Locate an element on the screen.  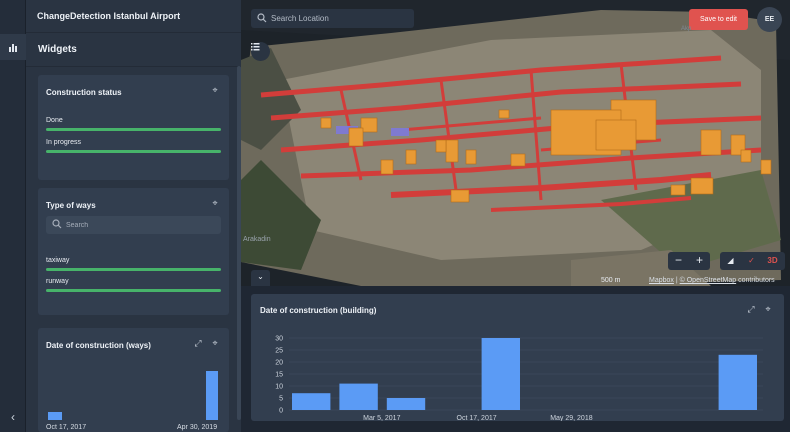
construction-status-widget: Construction status ⌖ Done In progress is located at coordinates (133, 127).